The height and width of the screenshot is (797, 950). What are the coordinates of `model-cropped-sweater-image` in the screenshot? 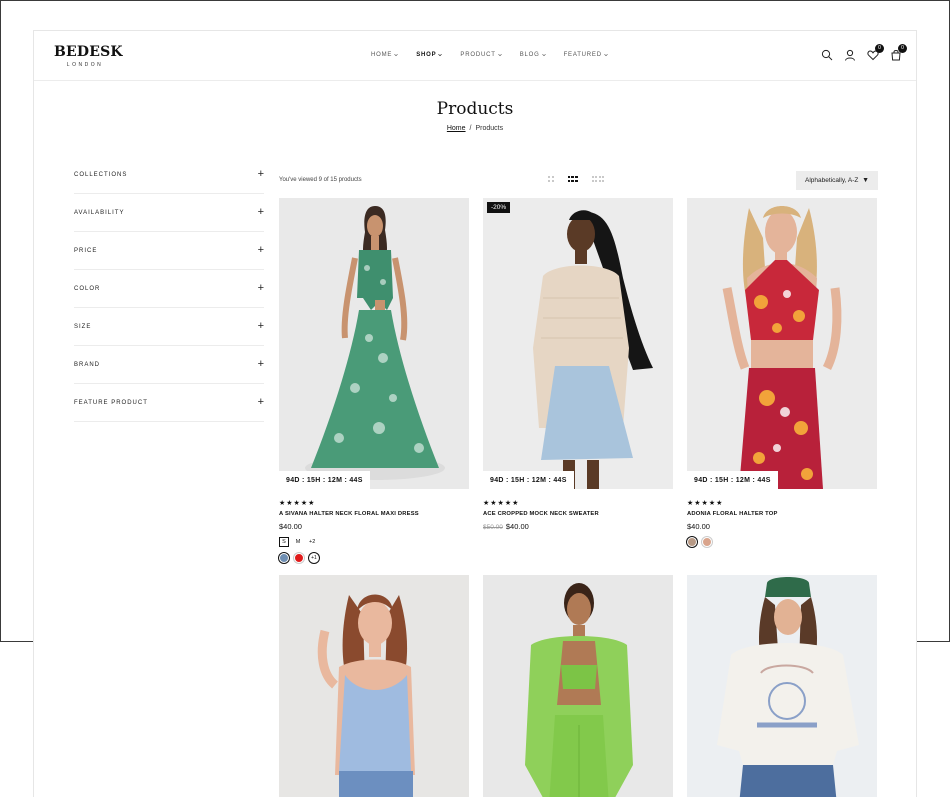 It's located at (578, 343).